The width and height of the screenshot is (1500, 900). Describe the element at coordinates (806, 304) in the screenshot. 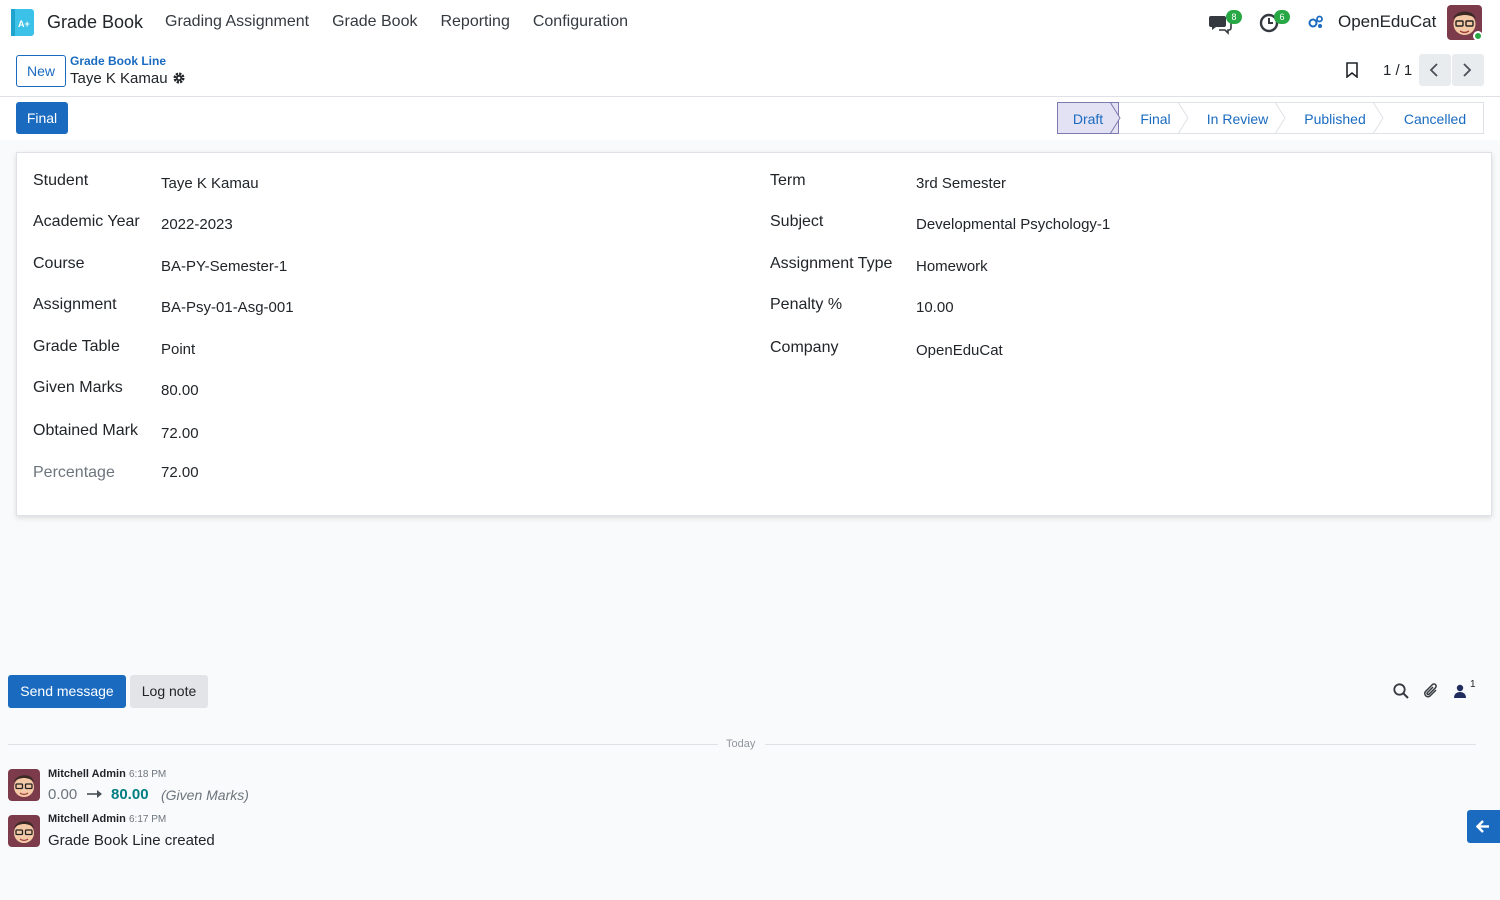

I see `label-penalty: Penalty %` at that location.